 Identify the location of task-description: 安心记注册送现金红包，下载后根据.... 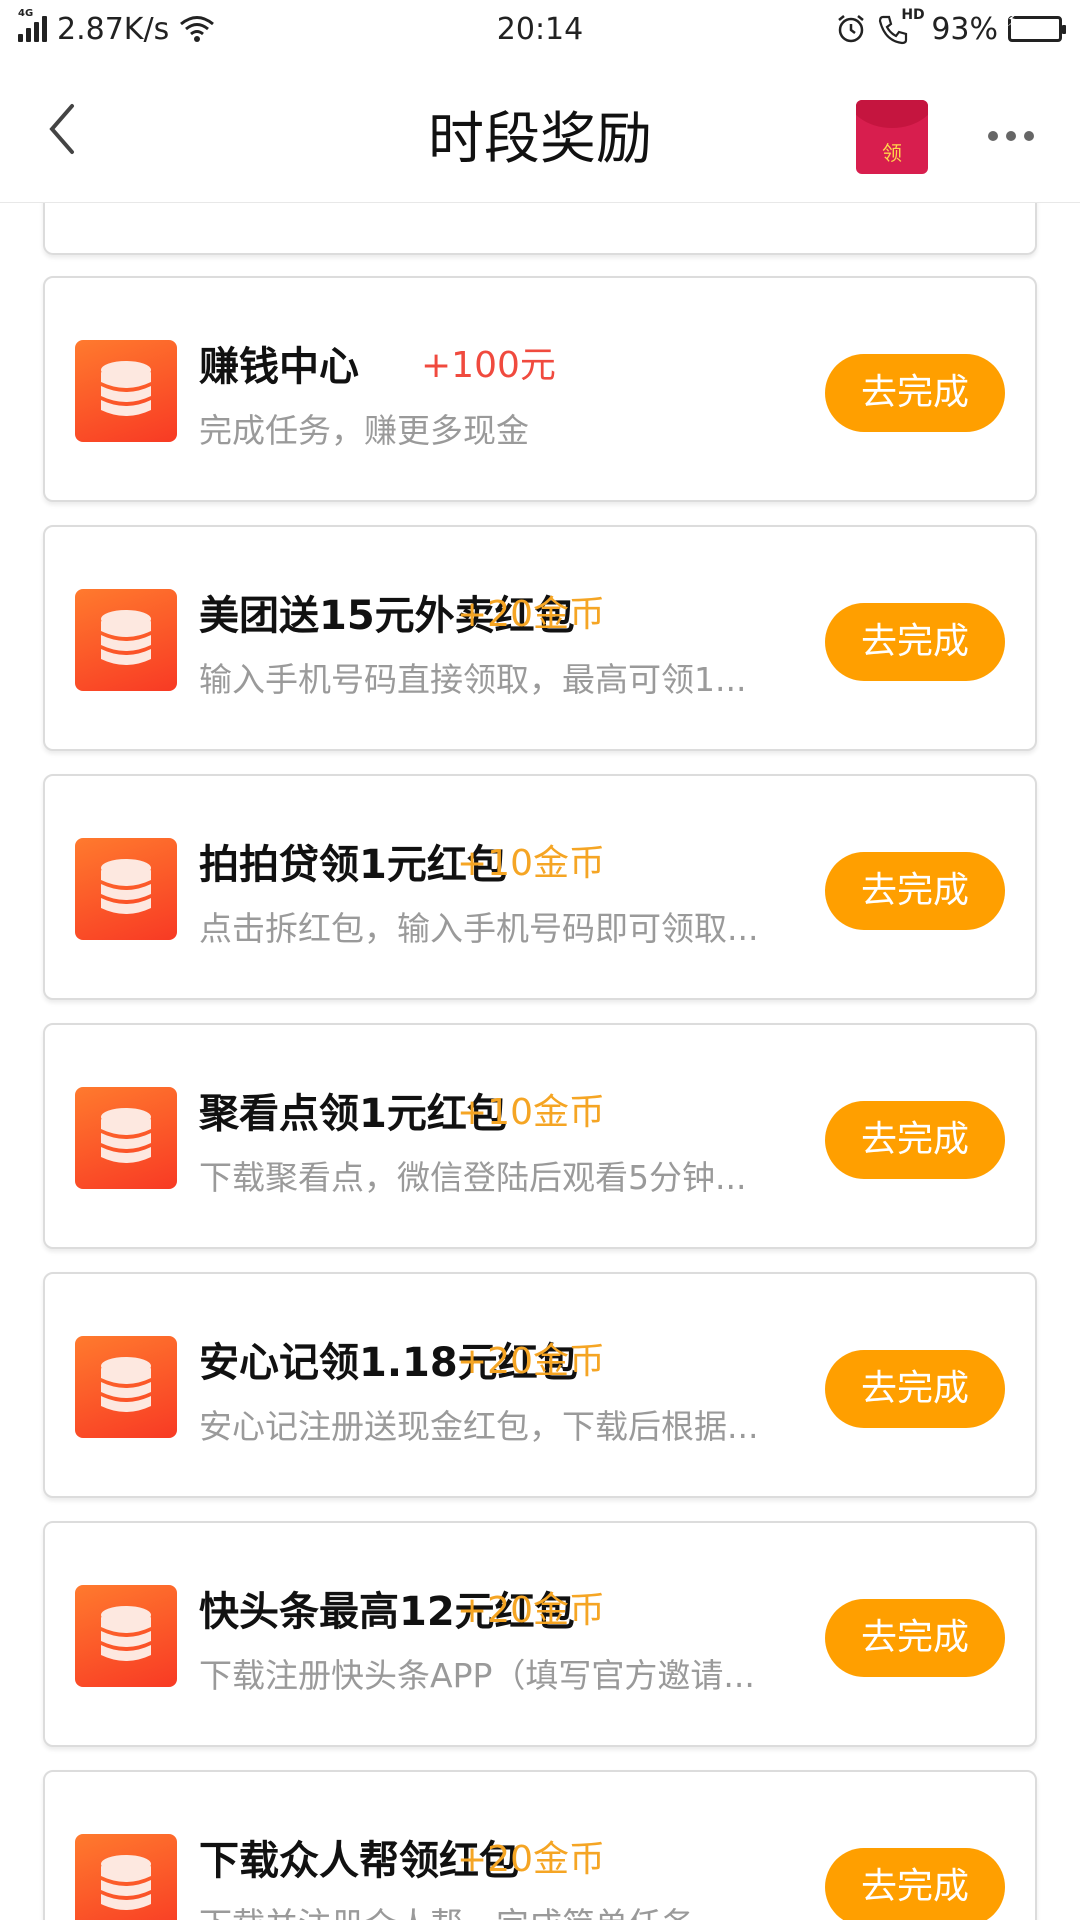
(479, 1426).